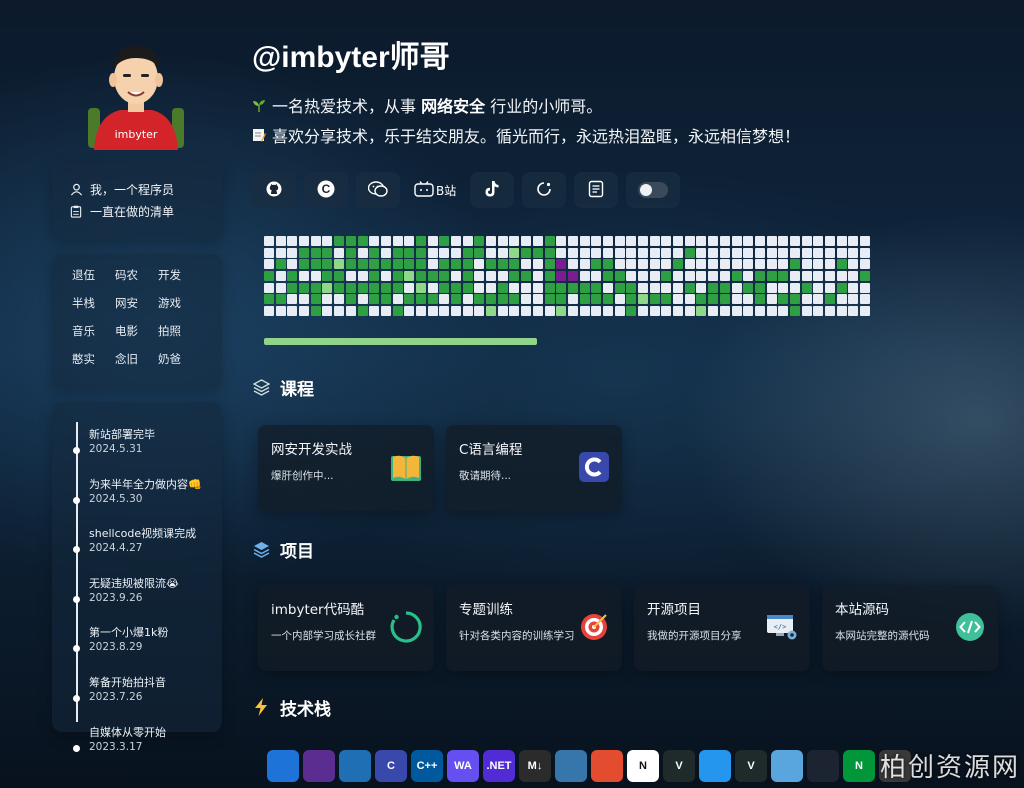 The width and height of the screenshot is (1024, 788). What do you see at coordinates (596, 190) in the screenshot?
I see `document-button` at bounding box center [596, 190].